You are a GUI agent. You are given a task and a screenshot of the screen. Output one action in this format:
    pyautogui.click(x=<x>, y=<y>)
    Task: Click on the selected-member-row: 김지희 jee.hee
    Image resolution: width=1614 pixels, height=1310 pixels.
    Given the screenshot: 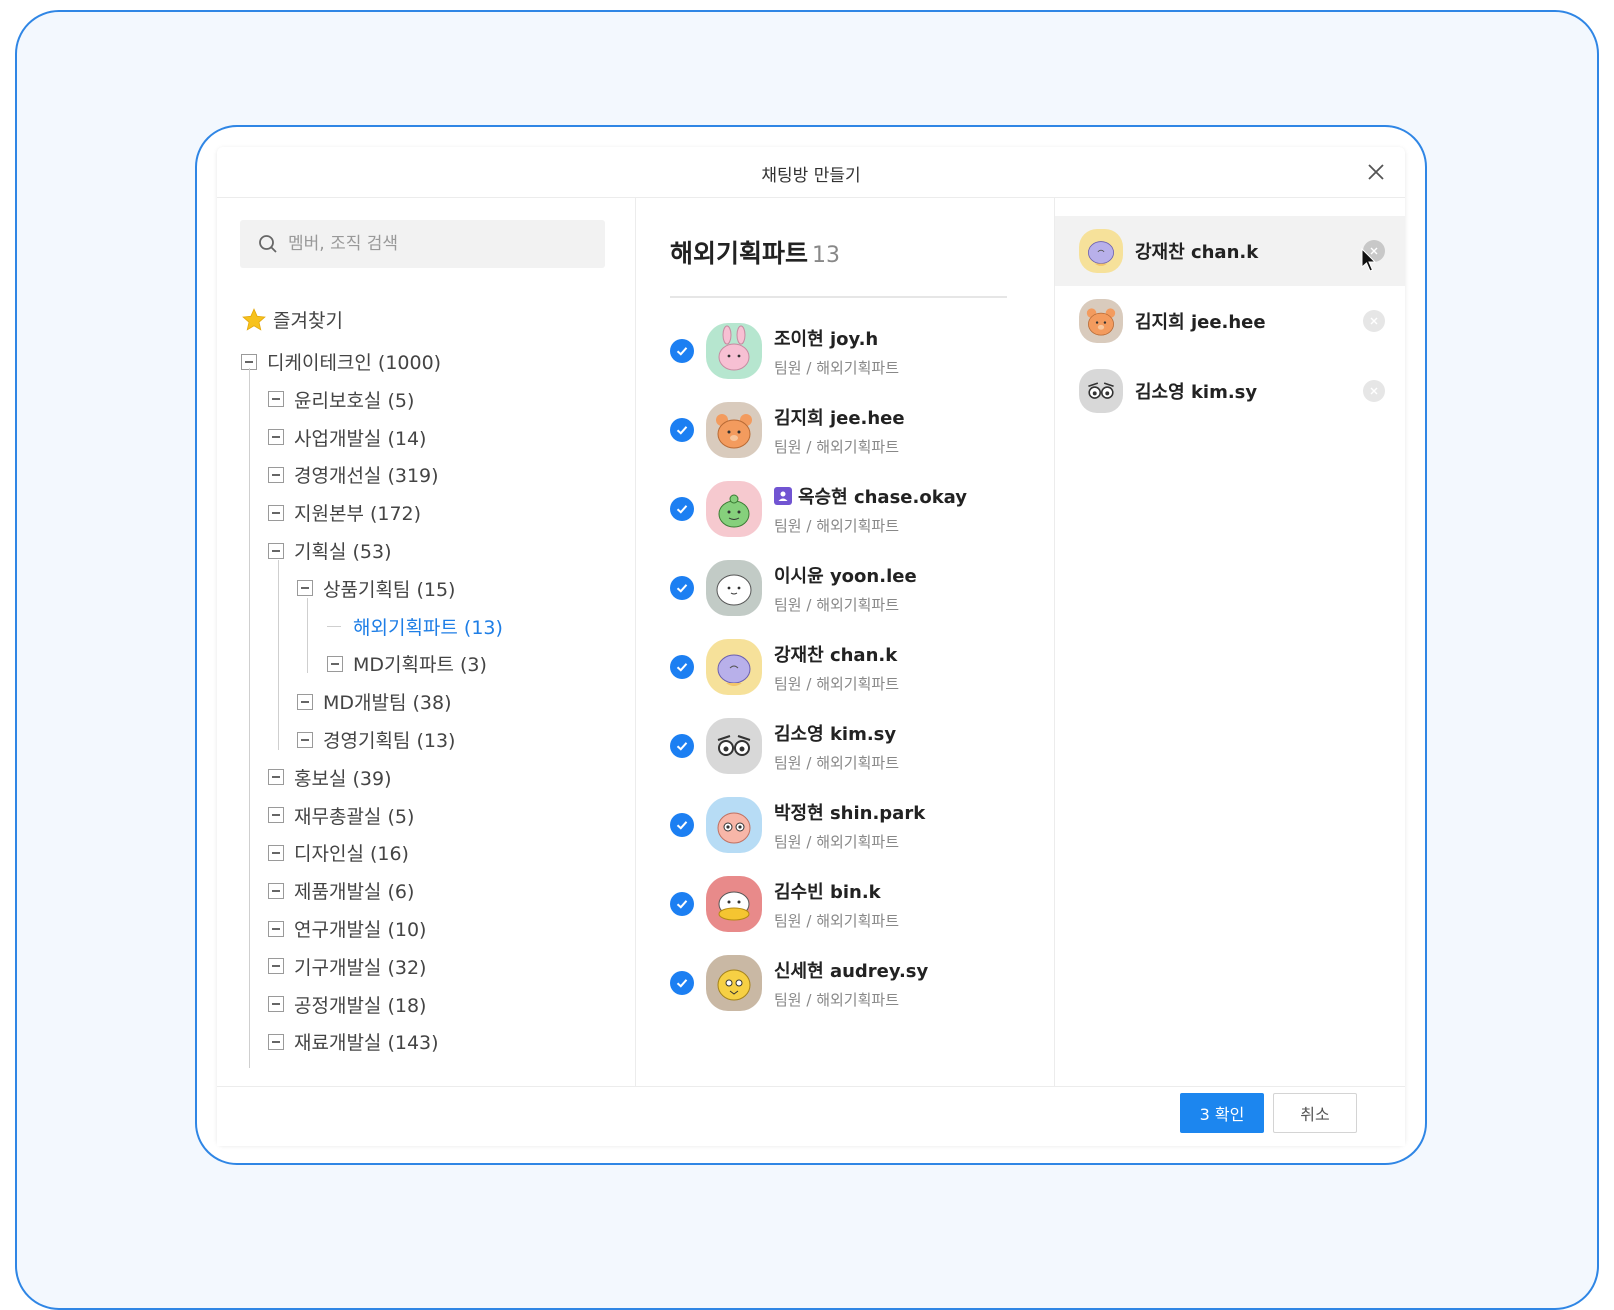 What is the action you would take?
    pyautogui.click(x=1230, y=321)
    